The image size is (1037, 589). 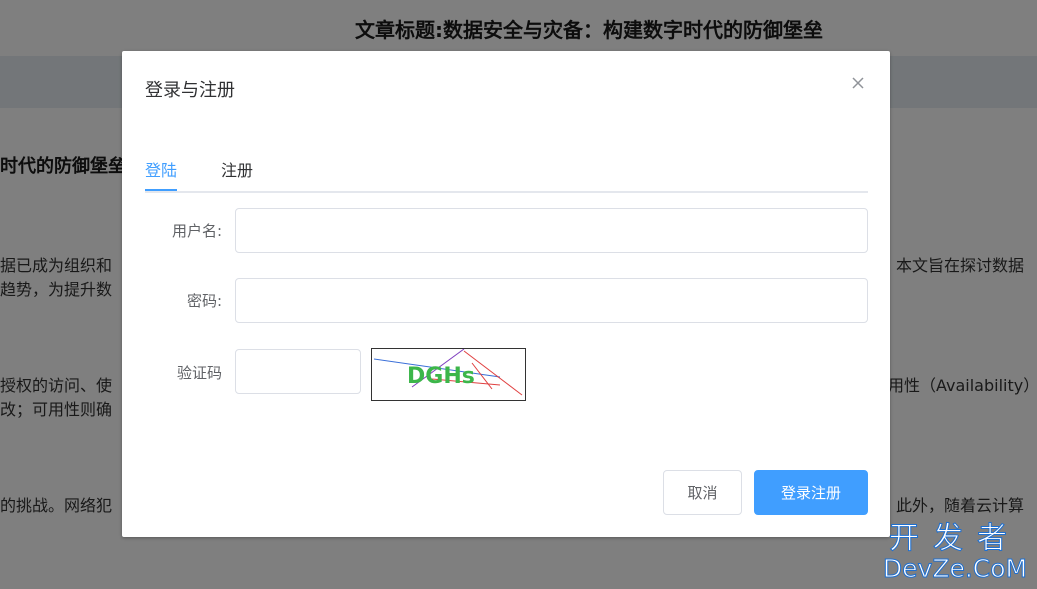 I want to click on captcha-image: DGHs, so click(x=448, y=374).